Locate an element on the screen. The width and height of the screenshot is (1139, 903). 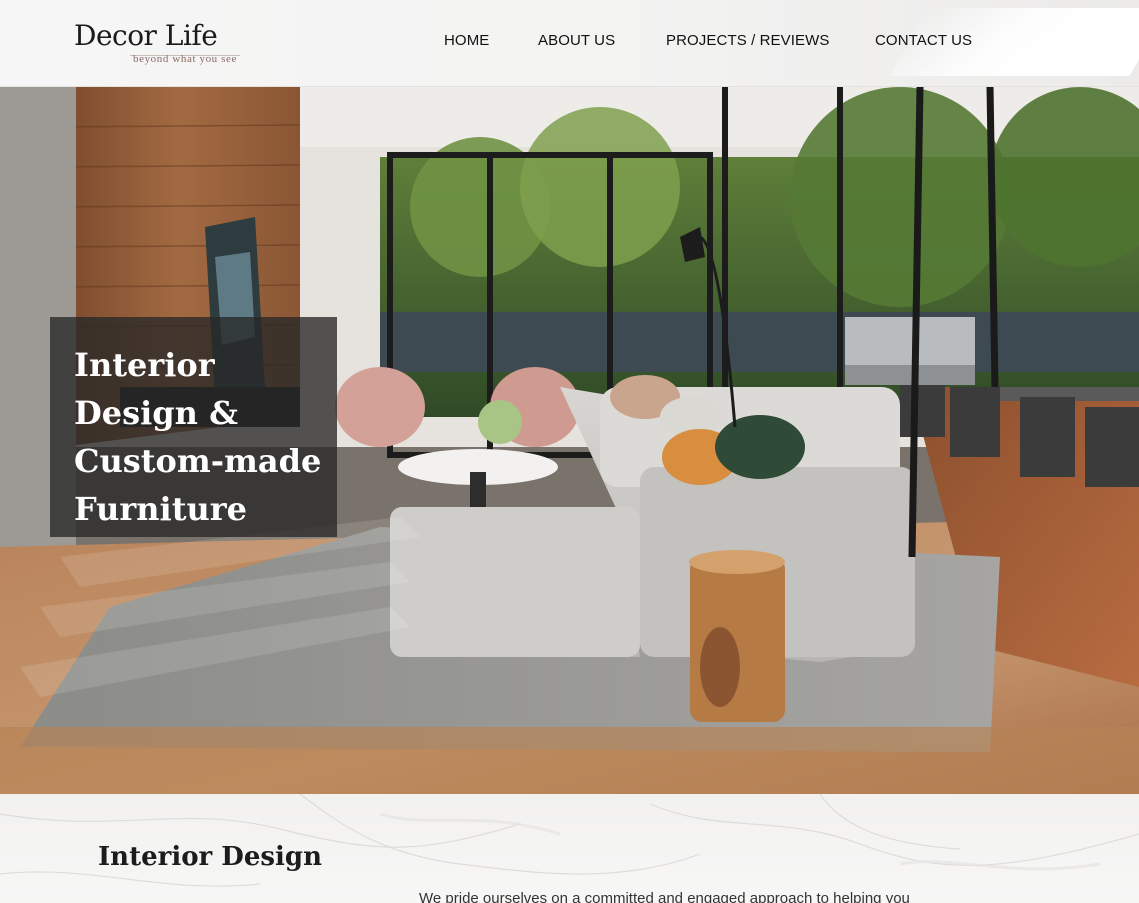
hero-caption-box: Interior Design & Custom-made Furniture is located at coordinates (193, 427).